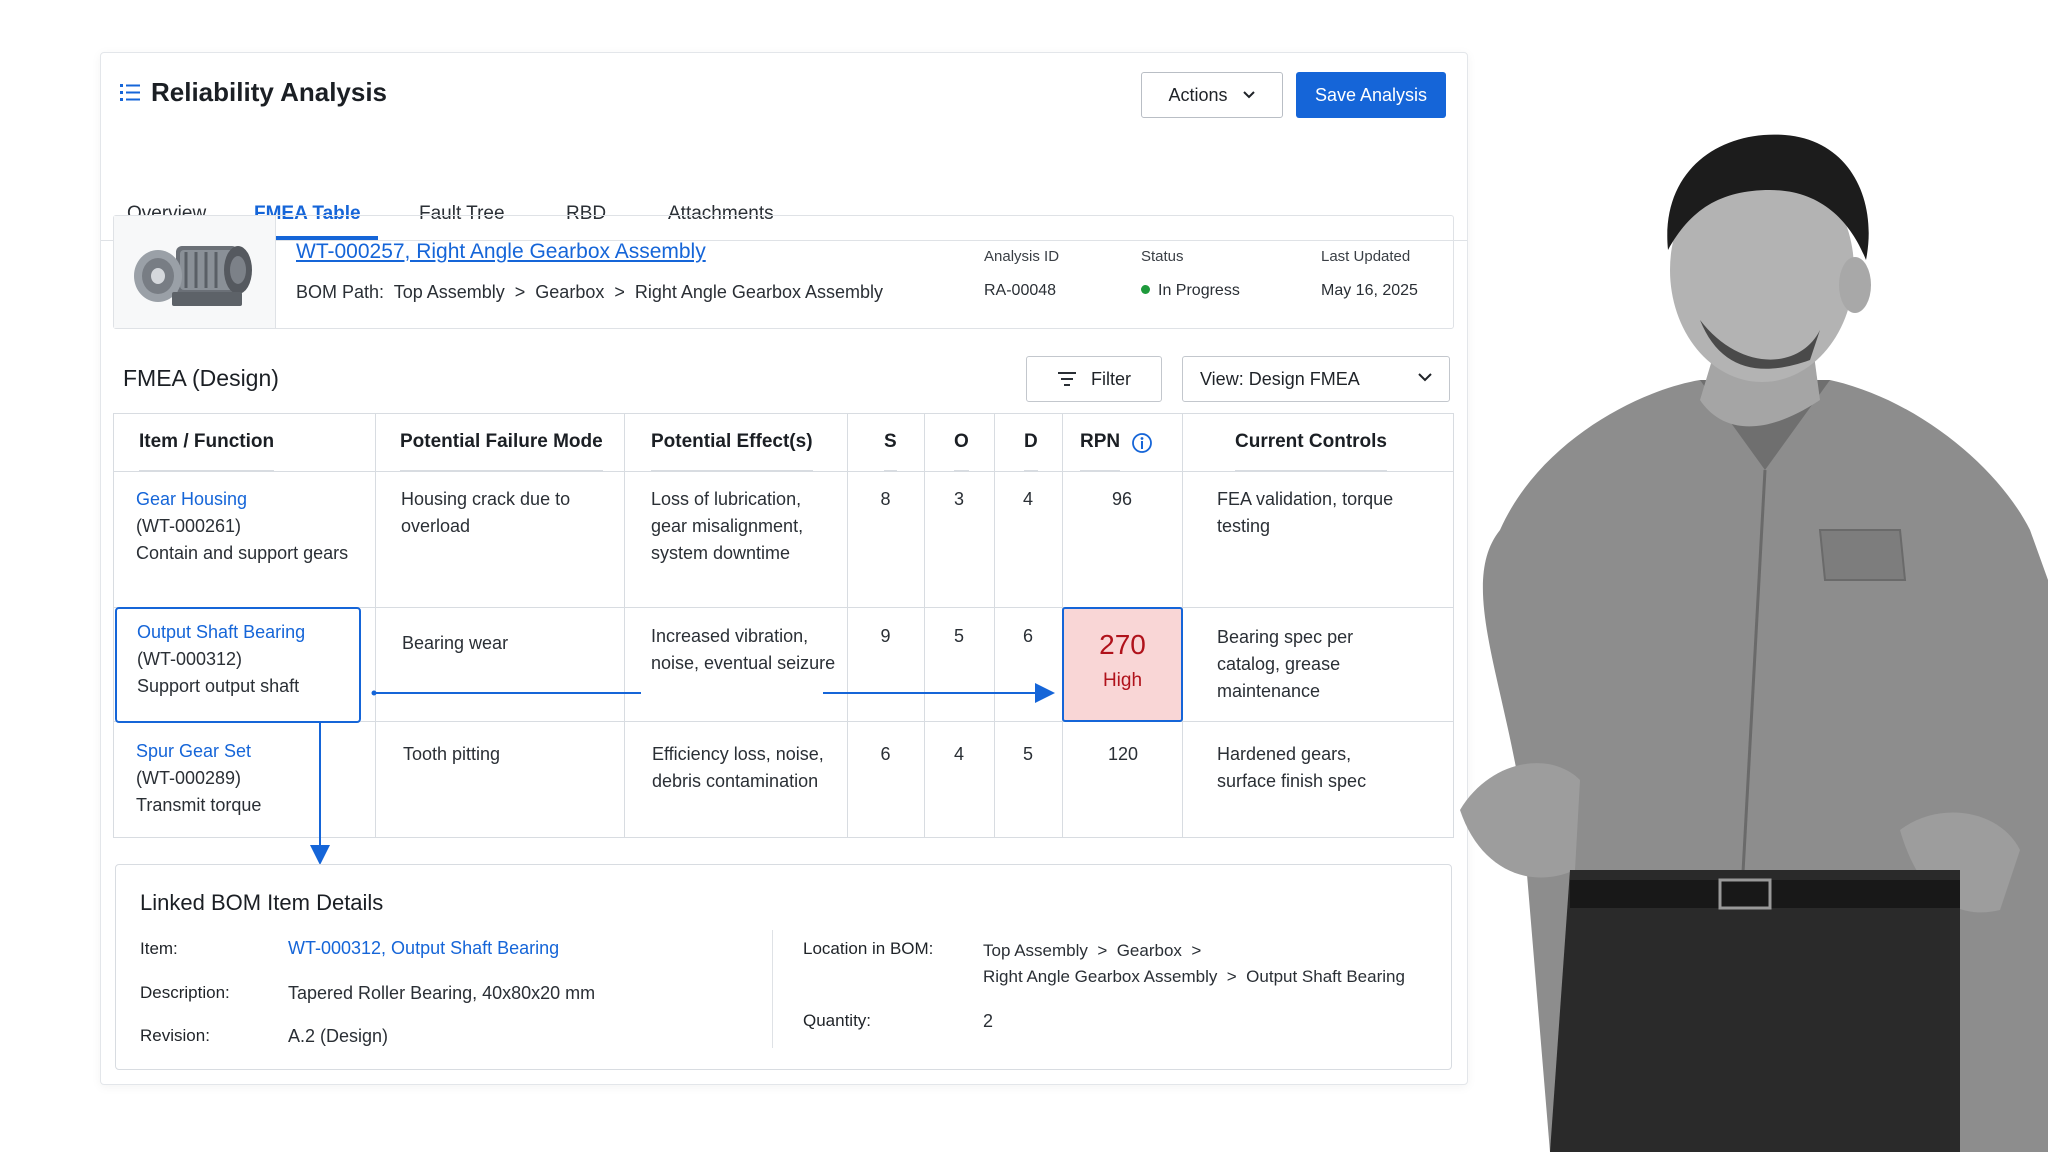  What do you see at coordinates (988, 1021) in the screenshot?
I see `quantity-value: 2` at bounding box center [988, 1021].